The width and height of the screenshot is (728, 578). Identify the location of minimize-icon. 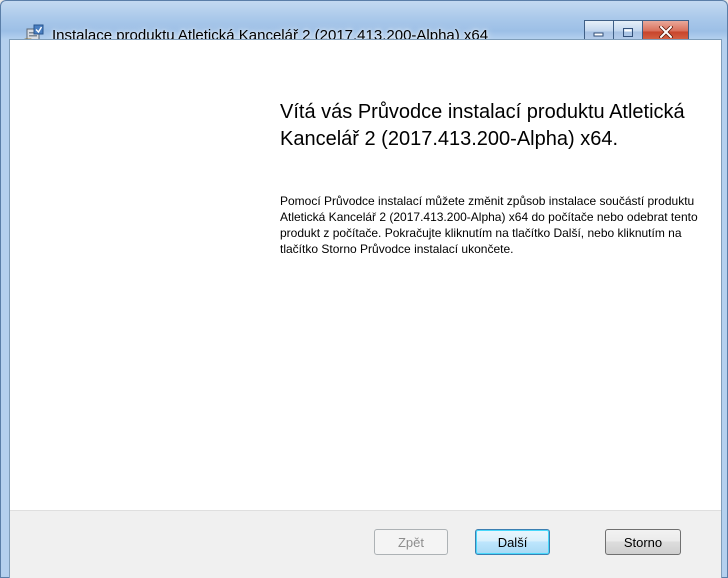
(598, 34).